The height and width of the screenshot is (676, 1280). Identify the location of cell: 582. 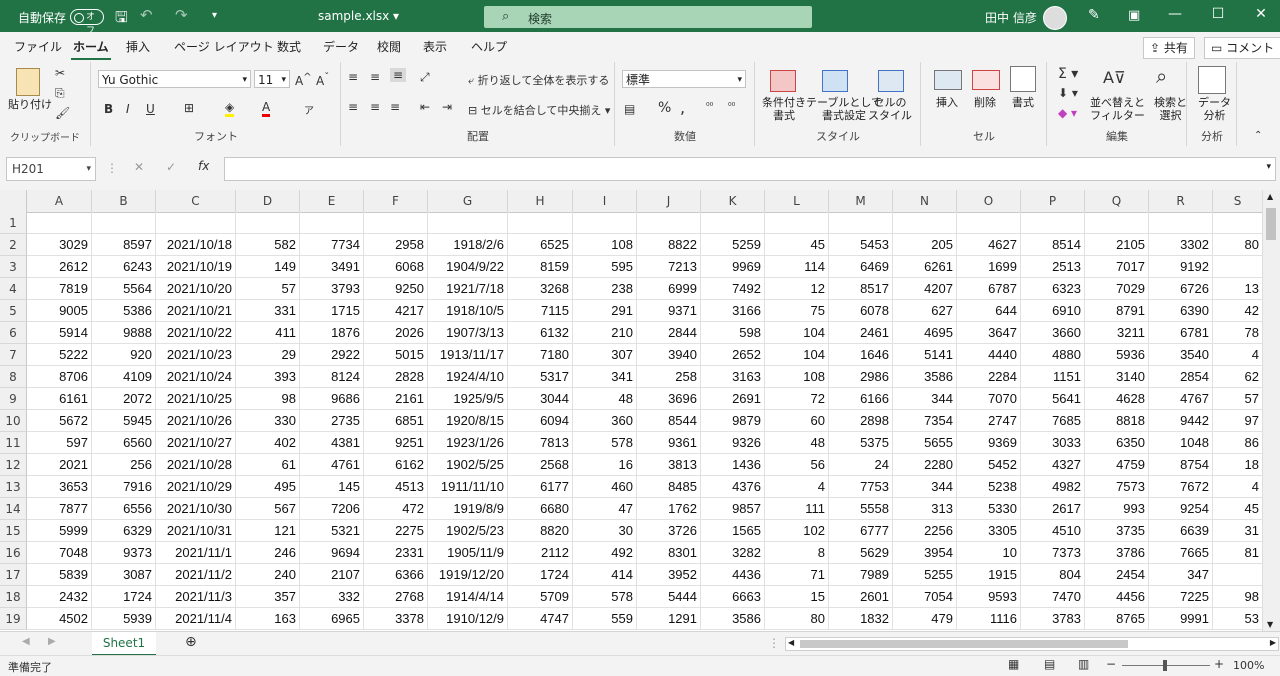
(268, 245).